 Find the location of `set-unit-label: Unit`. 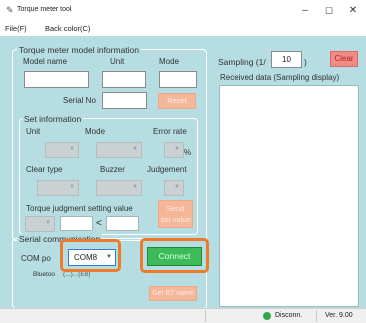

set-unit-label: Unit is located at coordinates (33, 131).